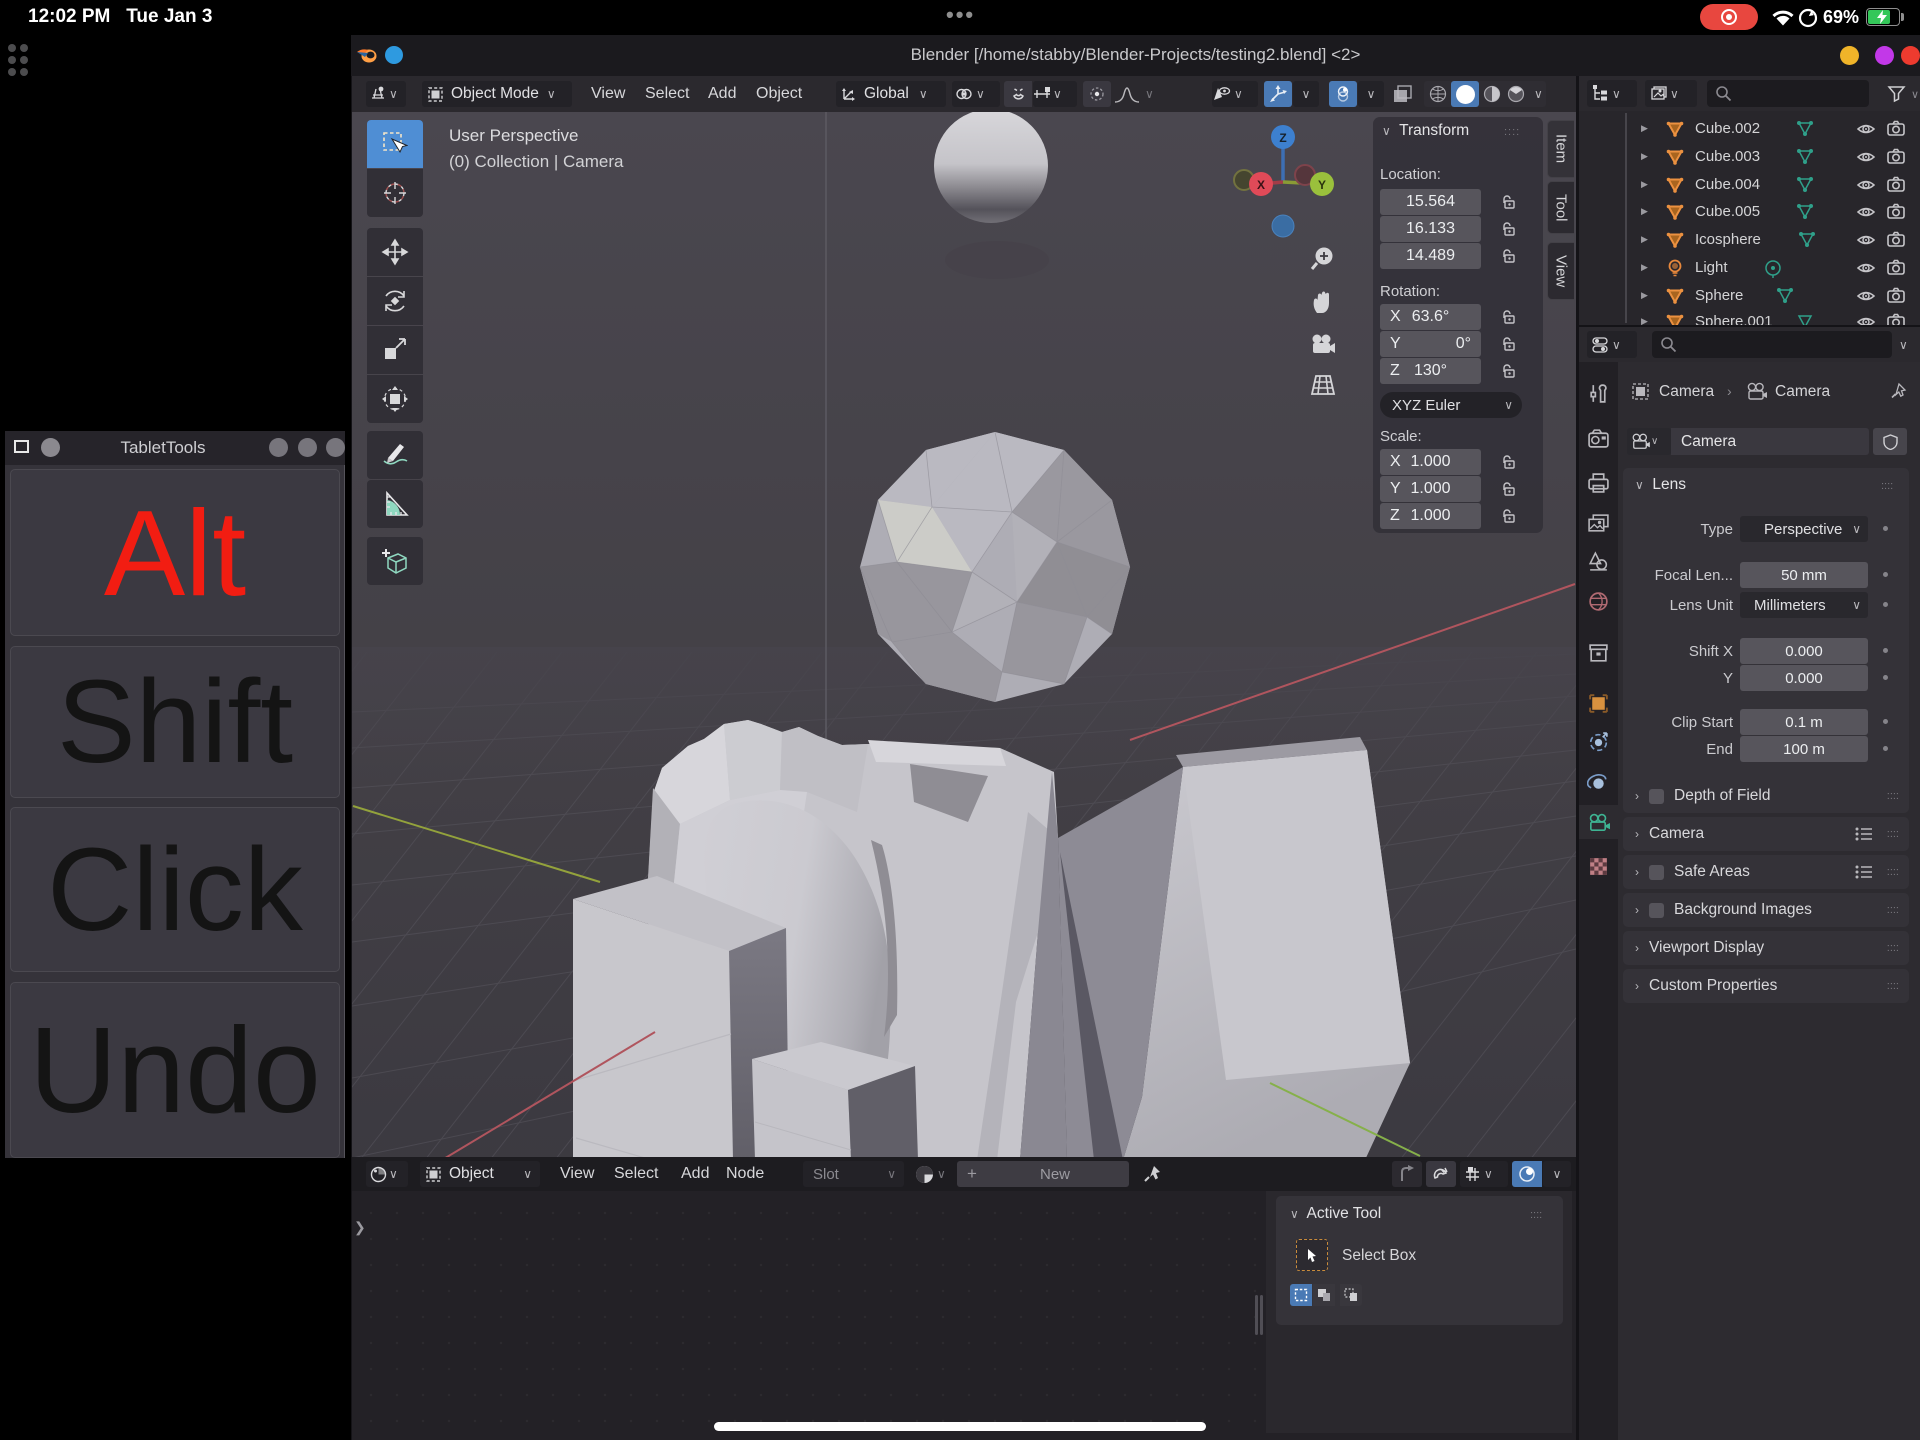 The height and width of the screenshot is (1440, 1920). What do you see at coordinates (1261, 185) in the screenshot?
I see `svg-text: X` at bounding box center [1261, 185].